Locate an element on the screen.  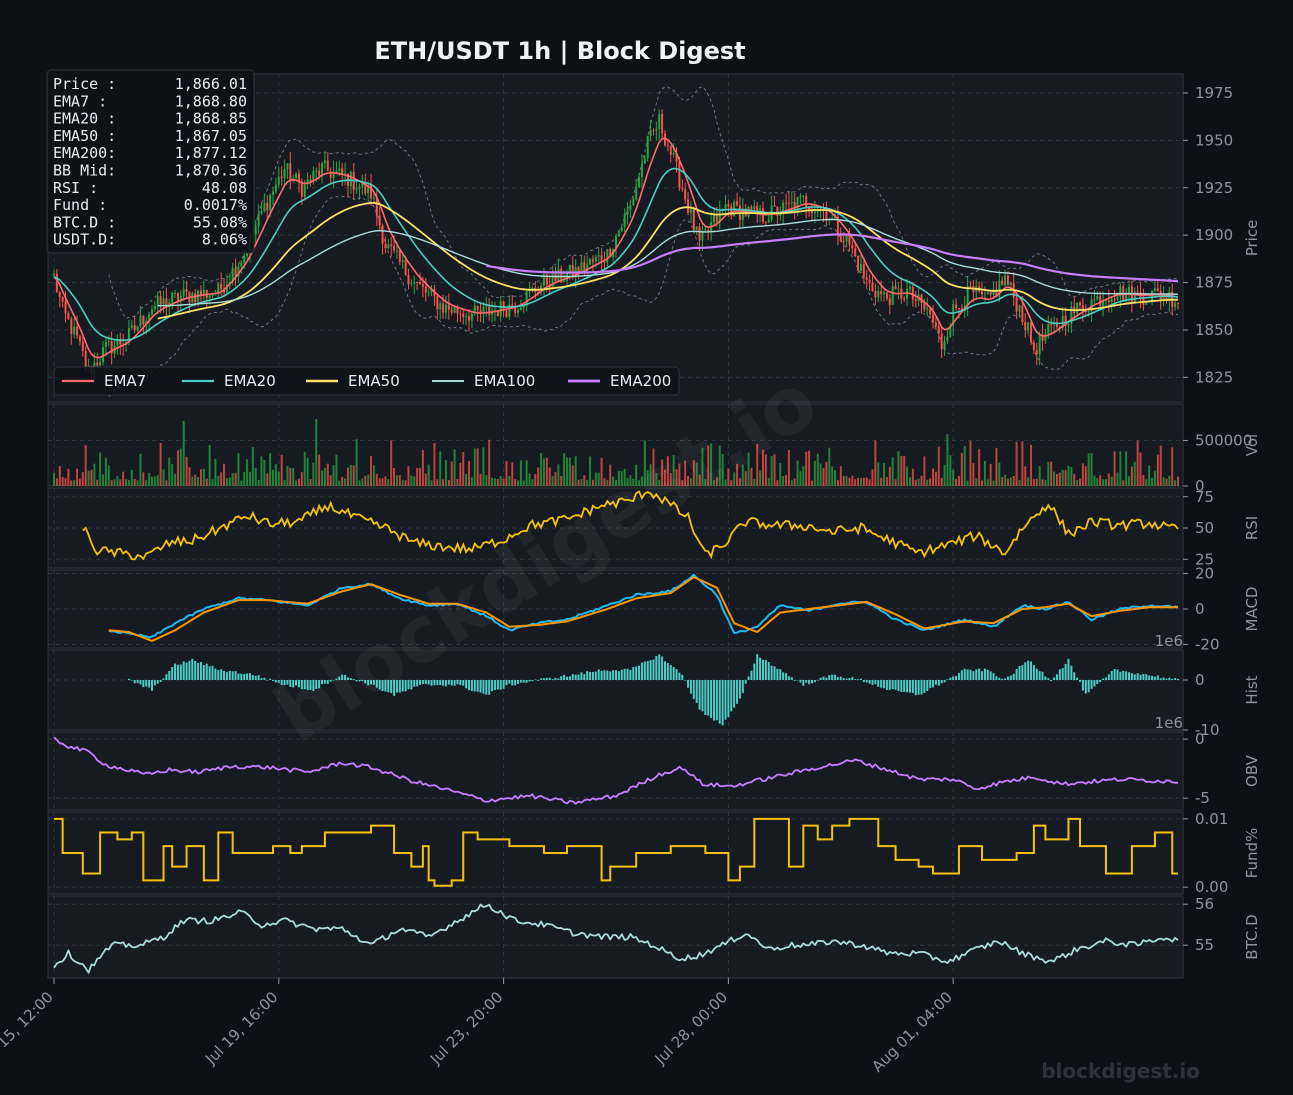
info-label-6: RSI : is located at coordinates (75, 188).